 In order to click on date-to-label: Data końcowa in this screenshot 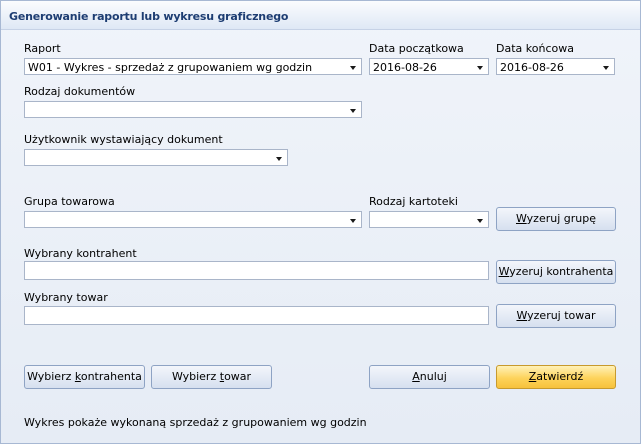, I will do `click(535, 48)`.